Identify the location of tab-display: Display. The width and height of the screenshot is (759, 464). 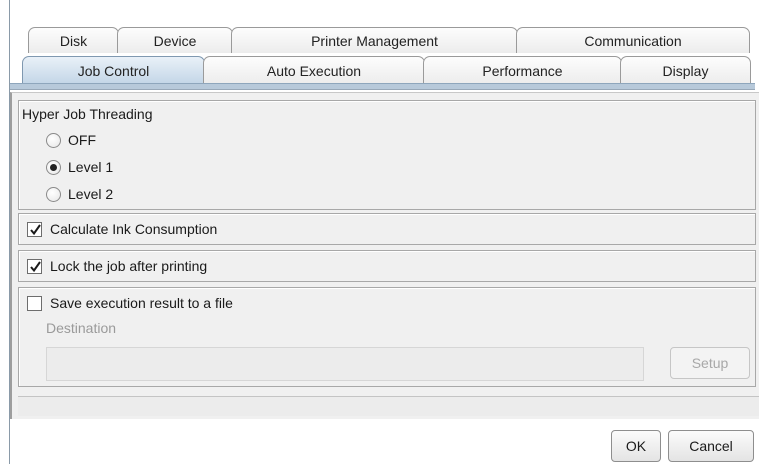
(685, 70).